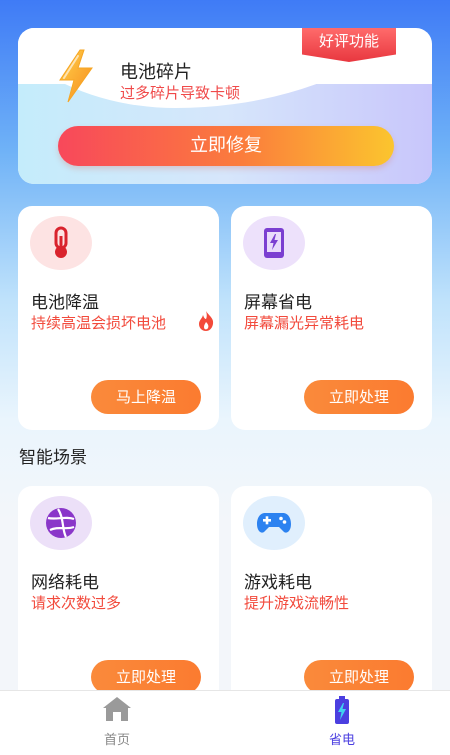  I want to click on flame-icon, so click(206, 321).